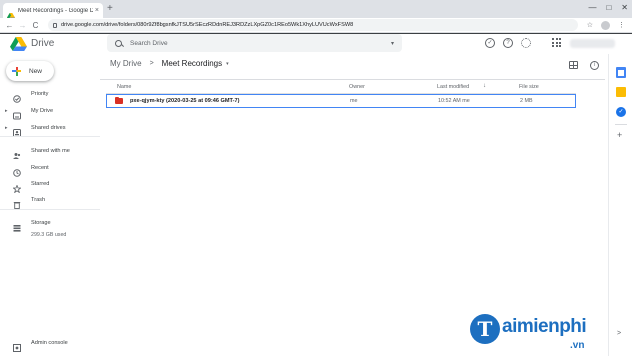  What do you see at coordinates (260, 43) in the screenshot?
I see `search-input: Search Drive` at bounding box center [260, 43].